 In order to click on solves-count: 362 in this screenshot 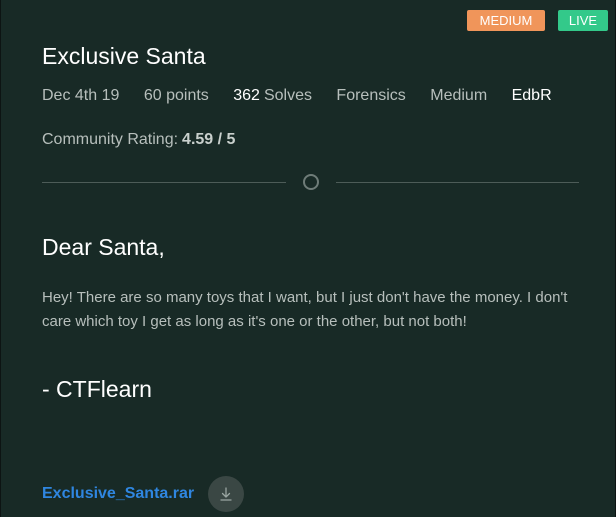, I will do `click(246, 95)`.